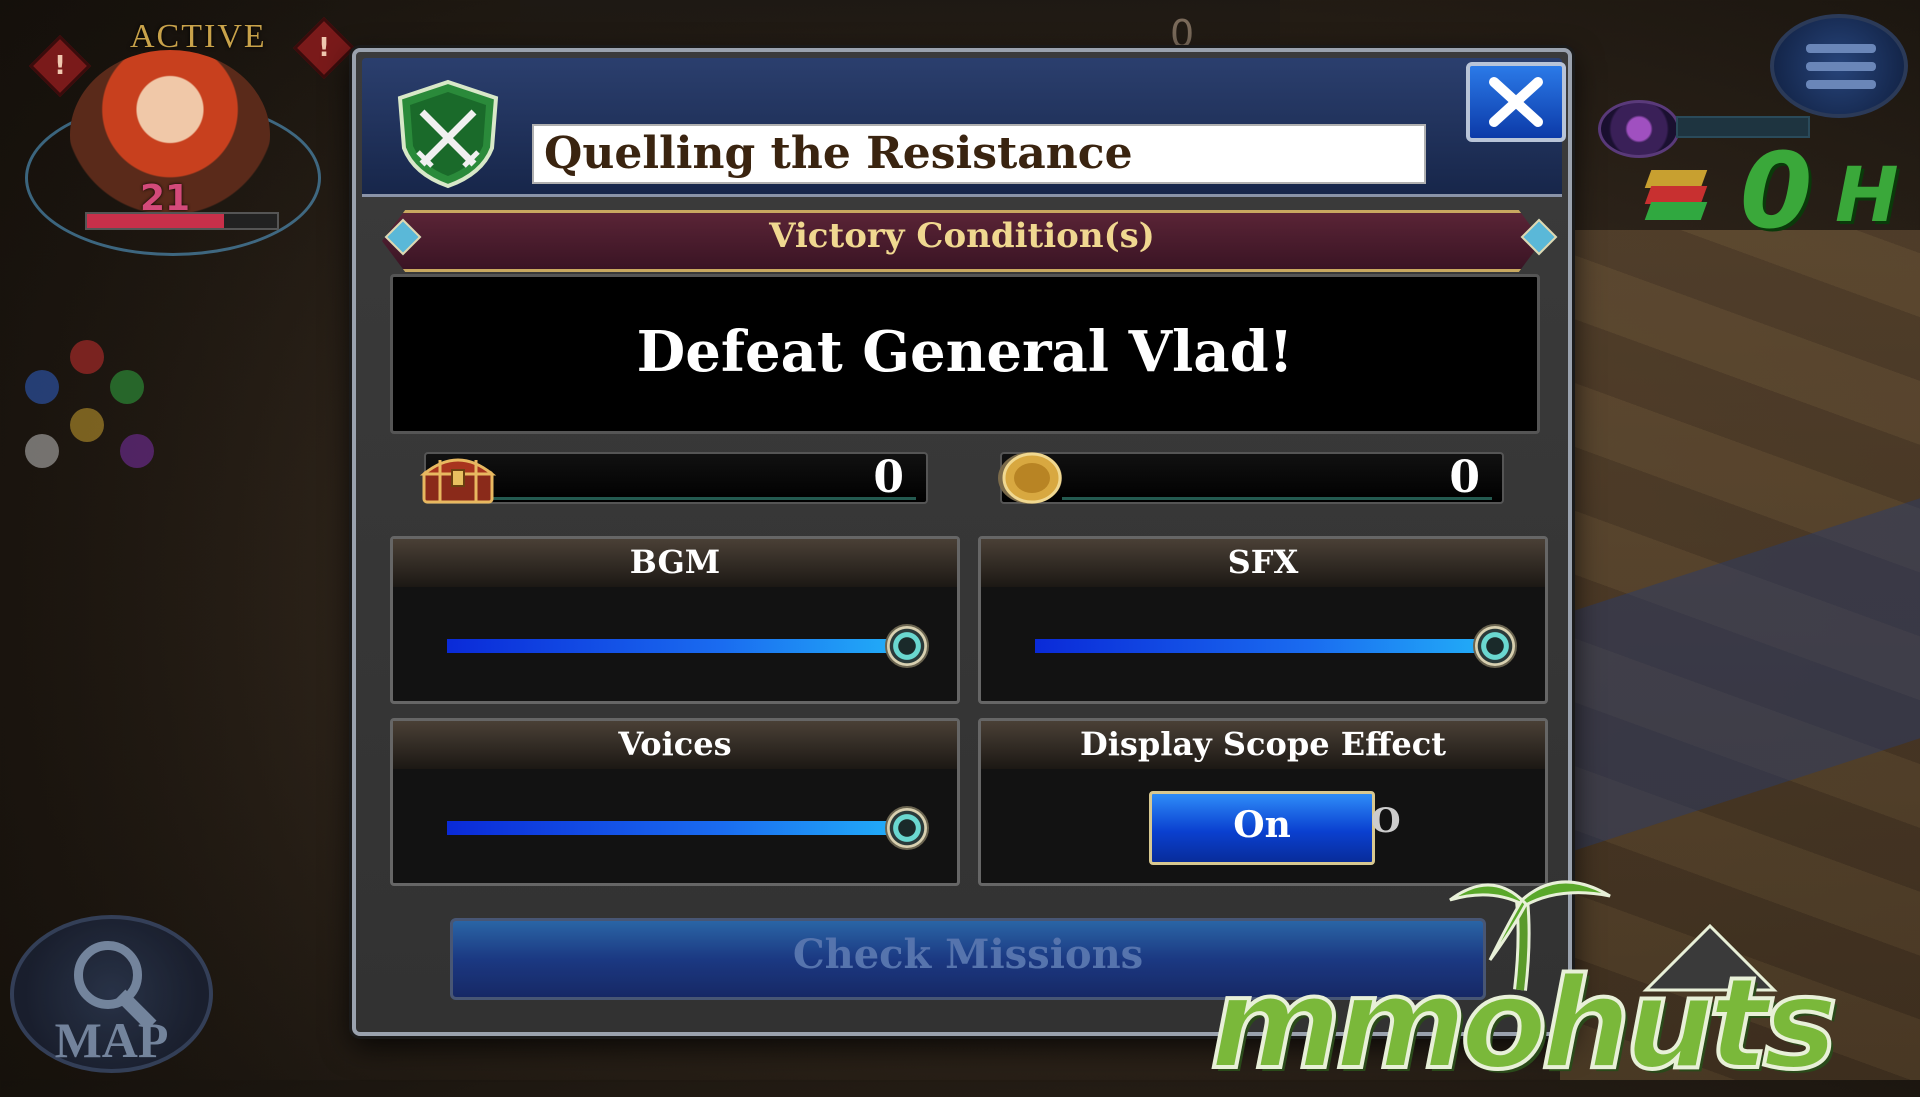 Image resolution: width=1920 pixels, height=1097 pixels. Describe the element at coordinates (108, 975) in the screenshot. I see `magnifier-icon` at that location.